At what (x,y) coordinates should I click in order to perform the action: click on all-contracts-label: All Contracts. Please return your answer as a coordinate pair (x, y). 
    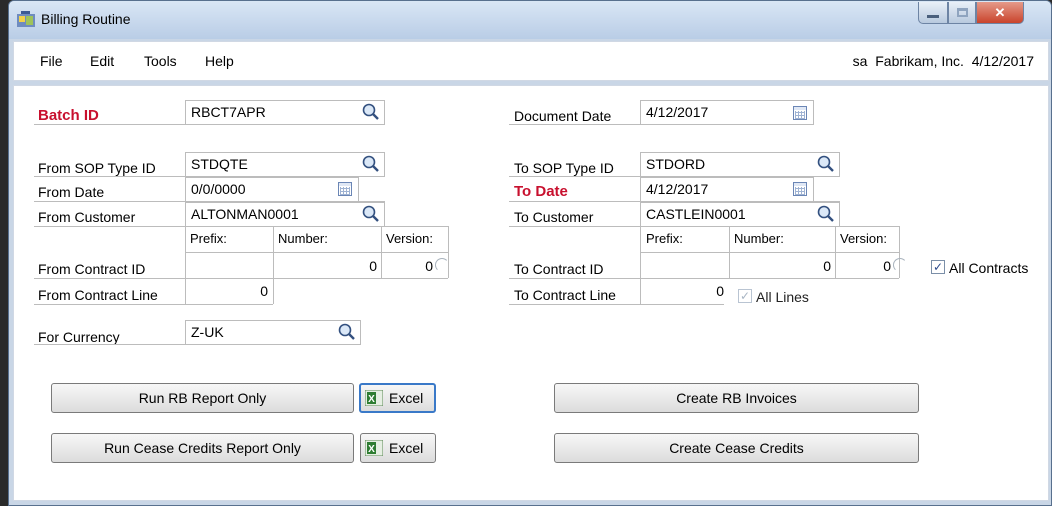
    Looking at the image, I should click on (989, 268).